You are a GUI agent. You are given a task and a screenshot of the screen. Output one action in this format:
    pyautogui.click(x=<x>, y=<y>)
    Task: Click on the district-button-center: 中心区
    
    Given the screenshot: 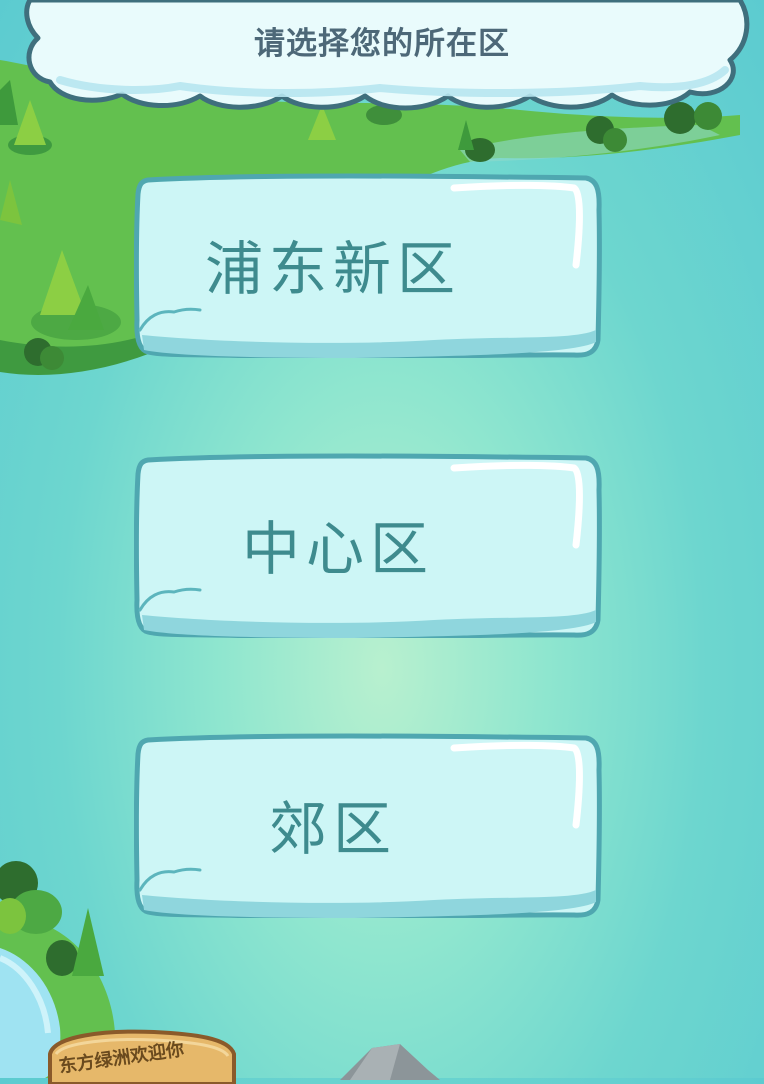 What is the action you would take?
    pyautogui.click(x=368, y=544)
    